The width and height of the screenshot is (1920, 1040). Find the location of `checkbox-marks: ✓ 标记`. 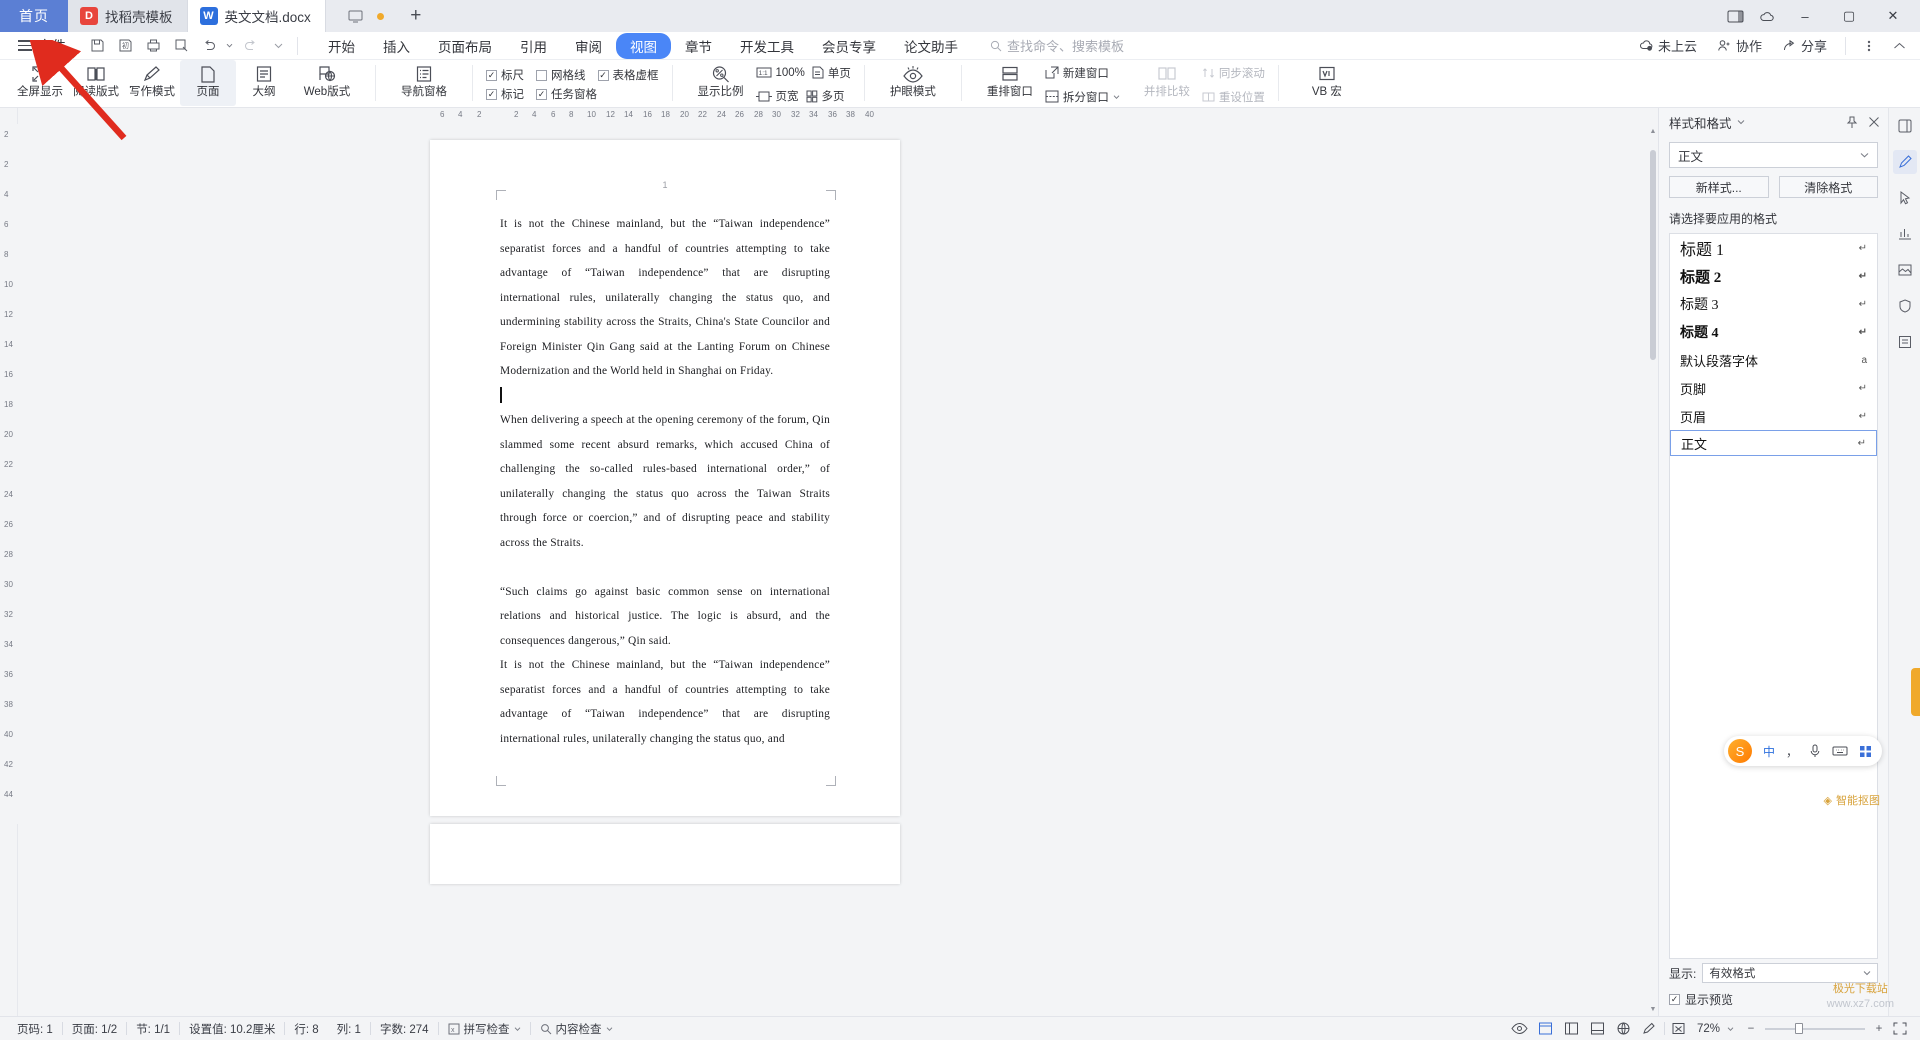

checkbox-marks: ✓ 标记 is located at coordinates (505, 94).